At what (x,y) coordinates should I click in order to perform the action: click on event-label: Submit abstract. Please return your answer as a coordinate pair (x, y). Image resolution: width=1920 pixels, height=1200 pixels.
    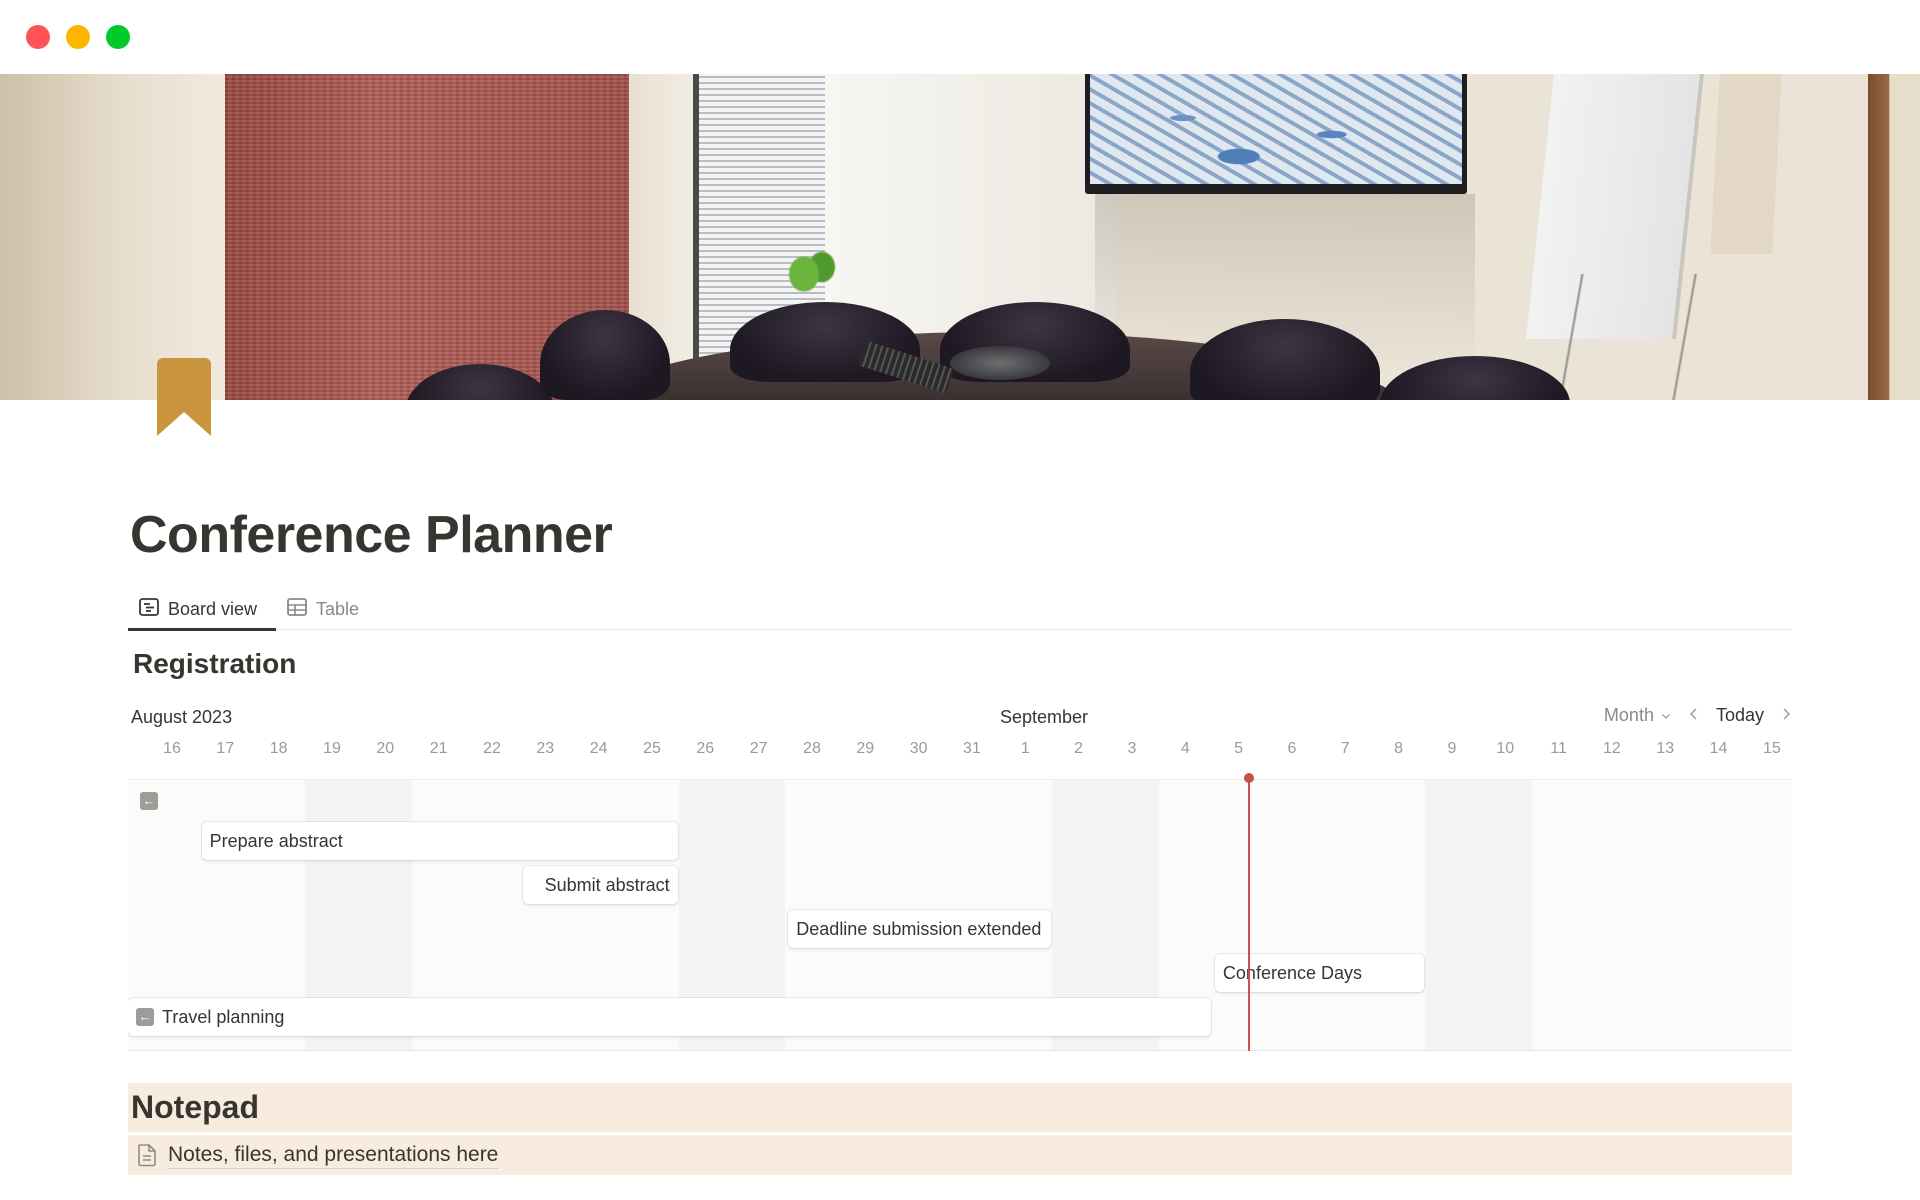
    Looking at the image, I should click on (607, 884).